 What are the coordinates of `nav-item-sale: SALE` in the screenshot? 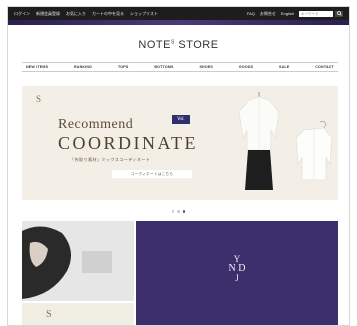 It's located at (284, 67).